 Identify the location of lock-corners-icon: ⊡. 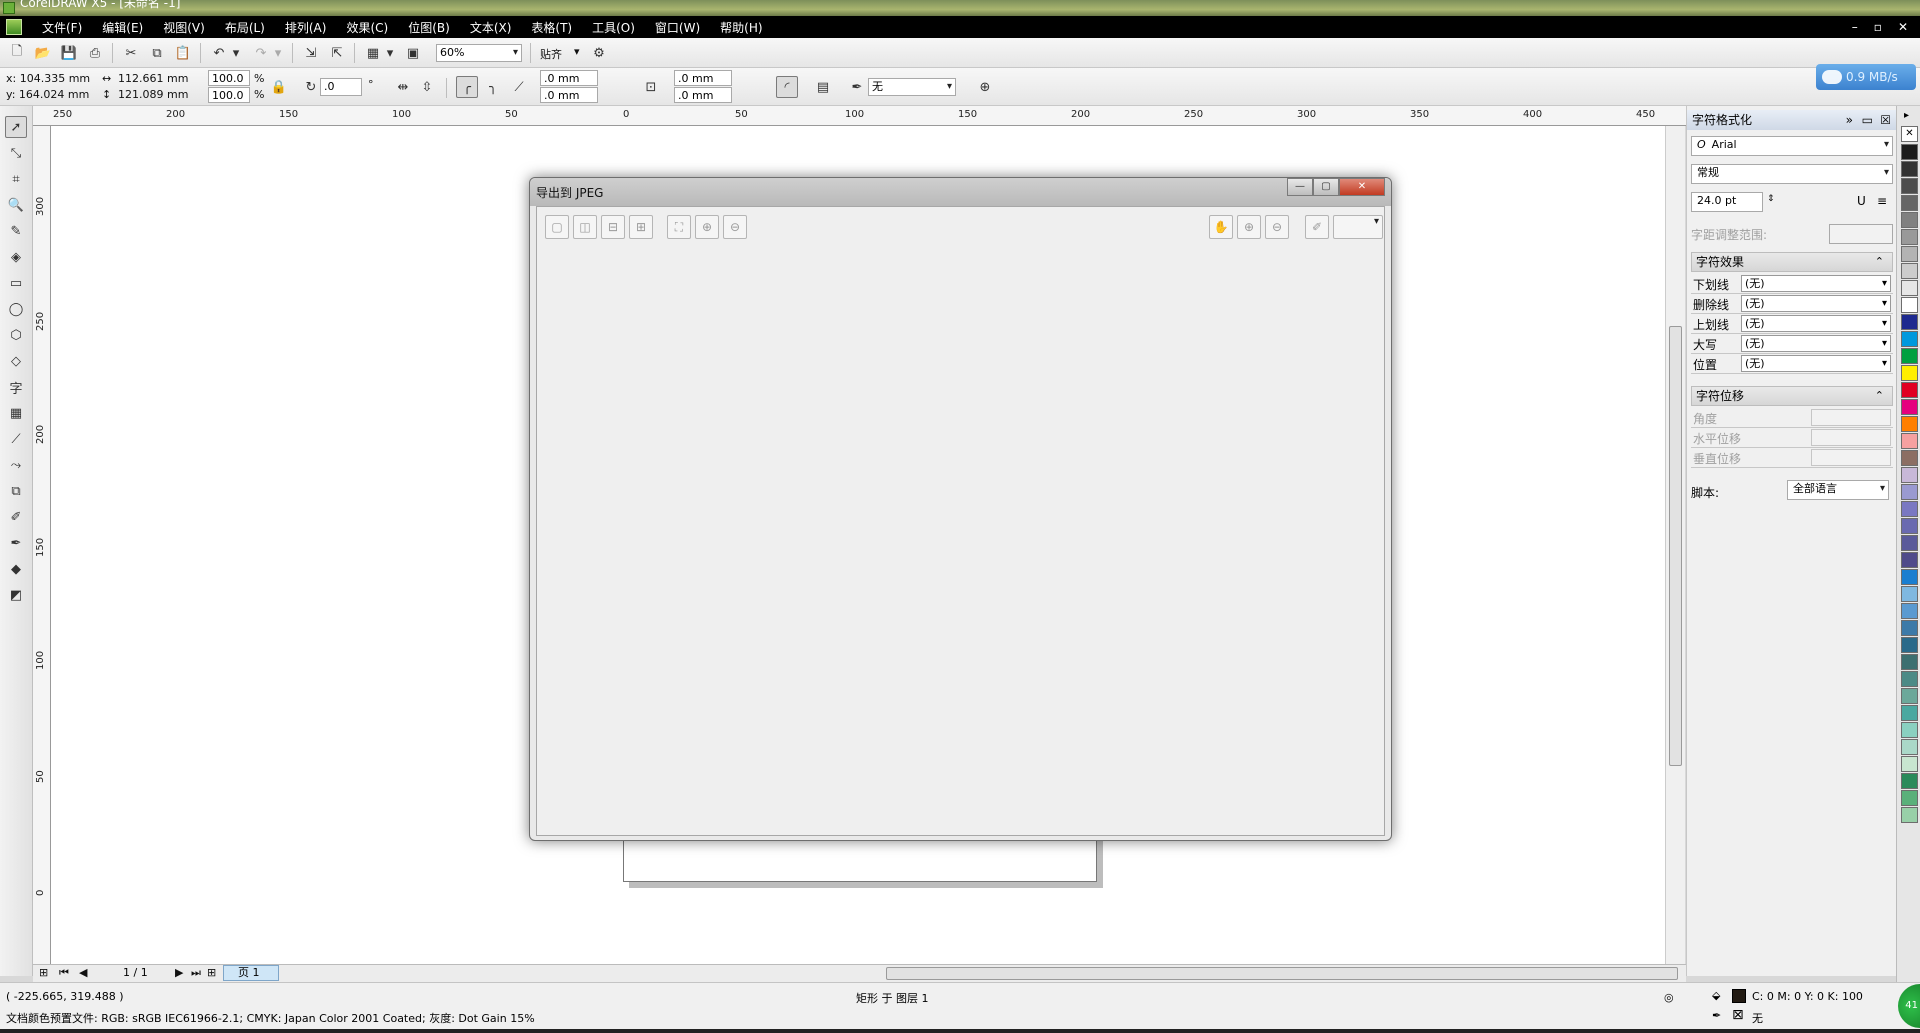
(651, 87).